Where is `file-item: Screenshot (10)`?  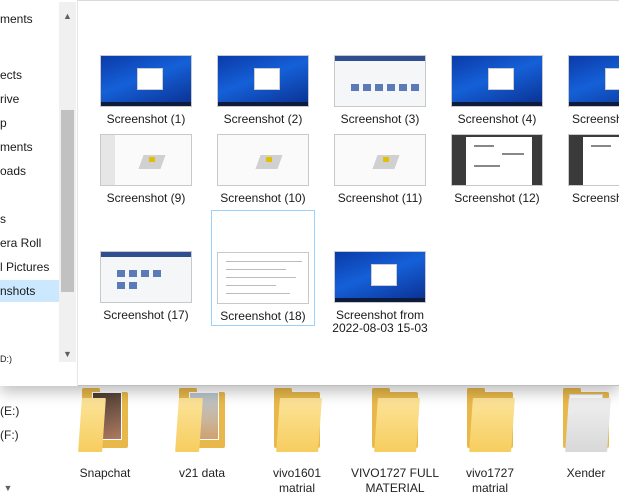
file-item: Screenshot (10) is located at coordinates (263, 169).